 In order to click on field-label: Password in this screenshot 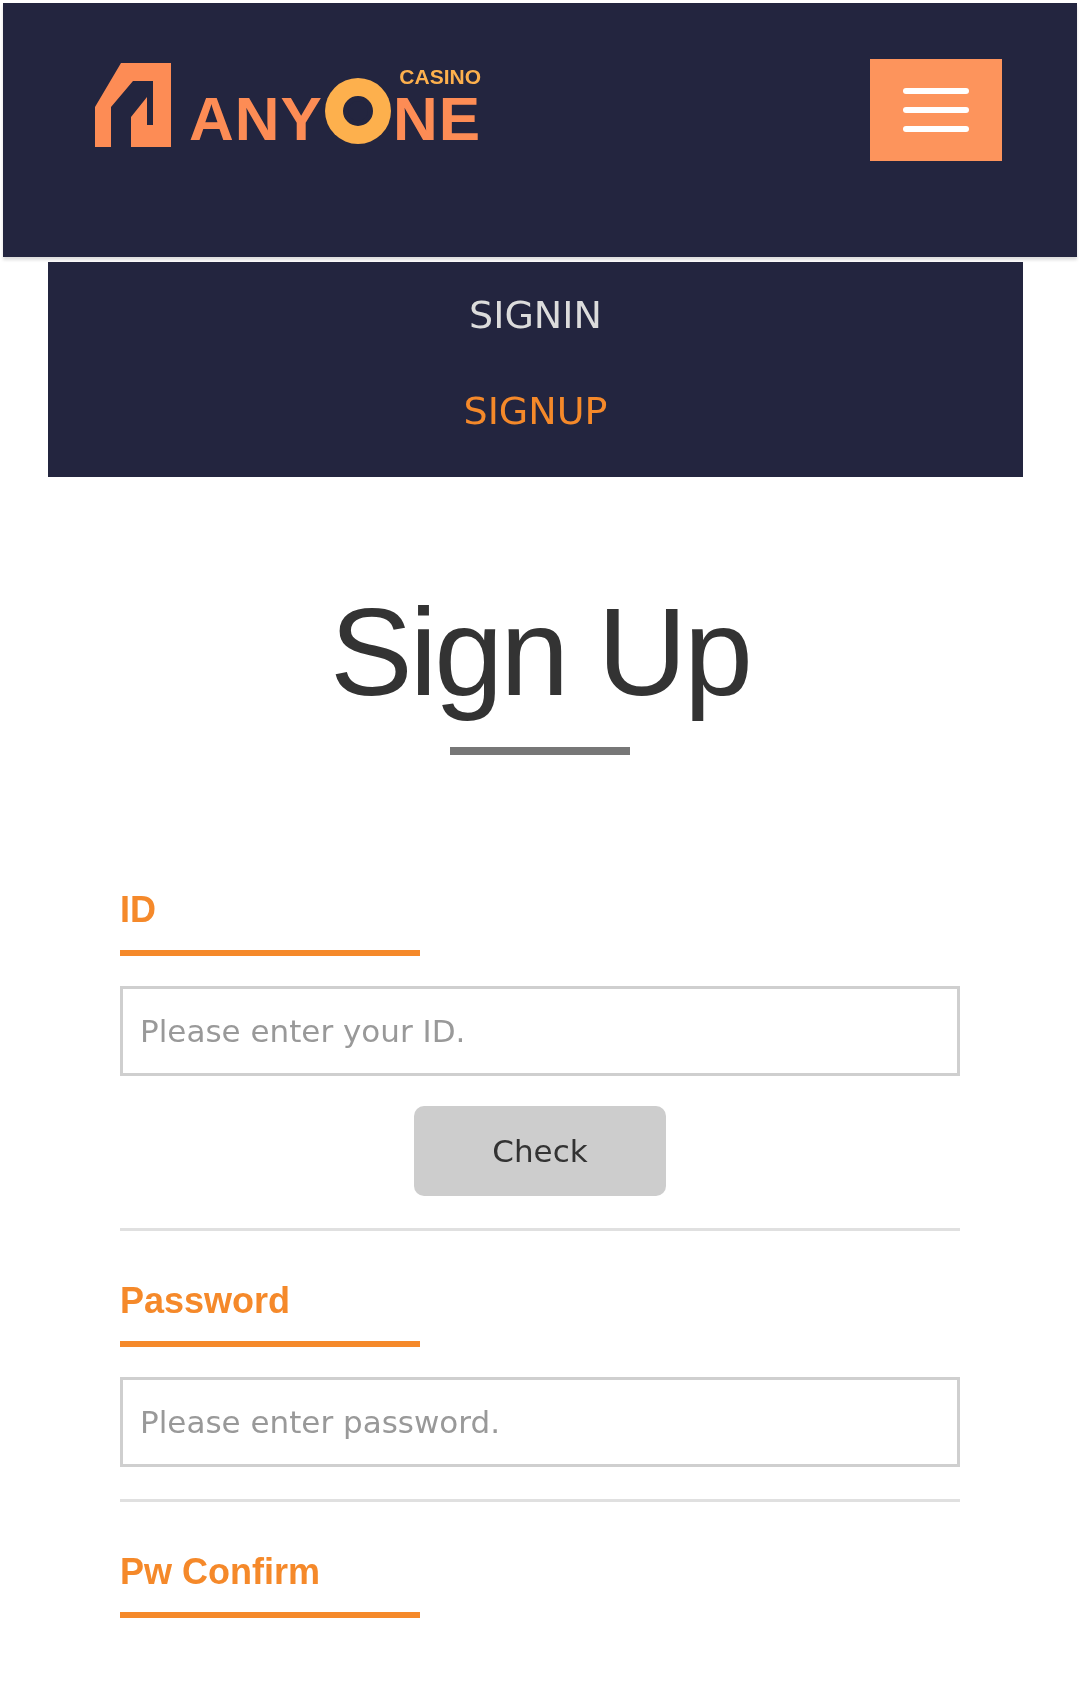, I will do `click(206, 1301)`.